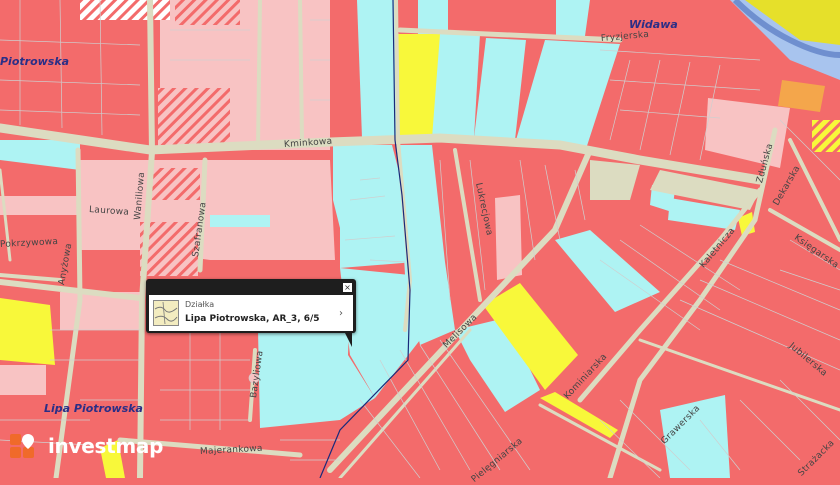 The image size is (840, 485). I want to click on parcel-info-popup: × Działka Lipa Piotrowska, AR_3, 6/5 ›, so click(251, 313).